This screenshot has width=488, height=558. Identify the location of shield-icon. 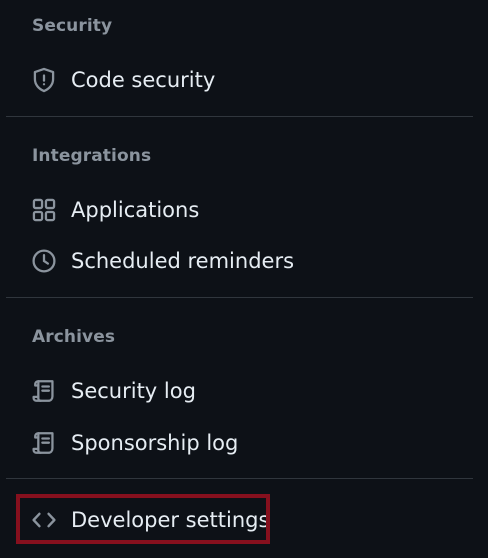
(44, 80).